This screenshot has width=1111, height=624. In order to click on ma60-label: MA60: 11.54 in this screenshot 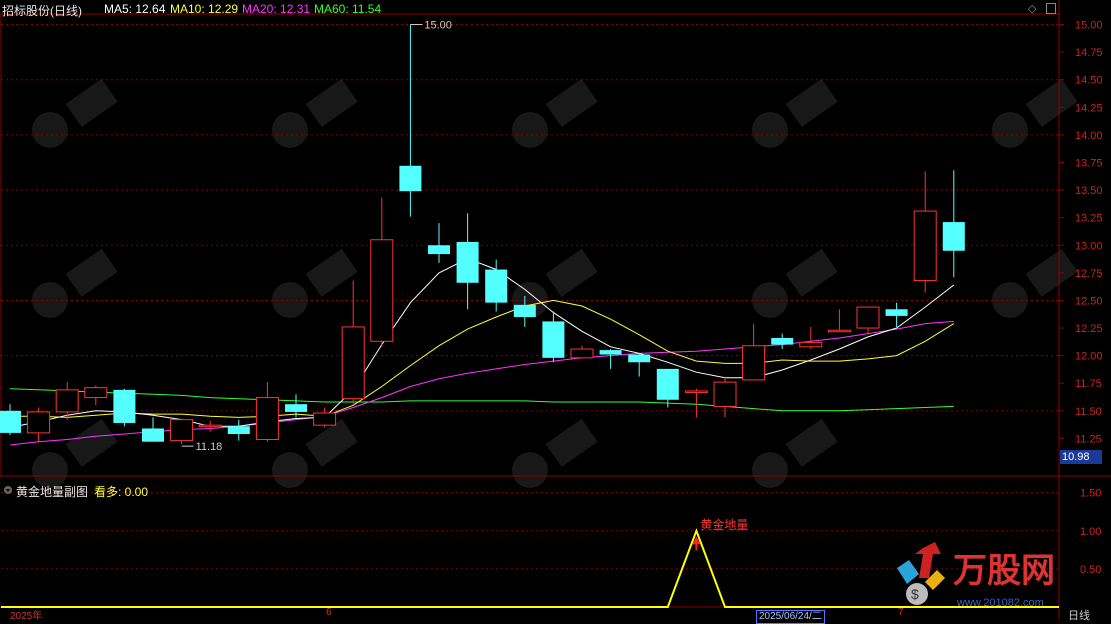, I will do `click(348, 9)`.